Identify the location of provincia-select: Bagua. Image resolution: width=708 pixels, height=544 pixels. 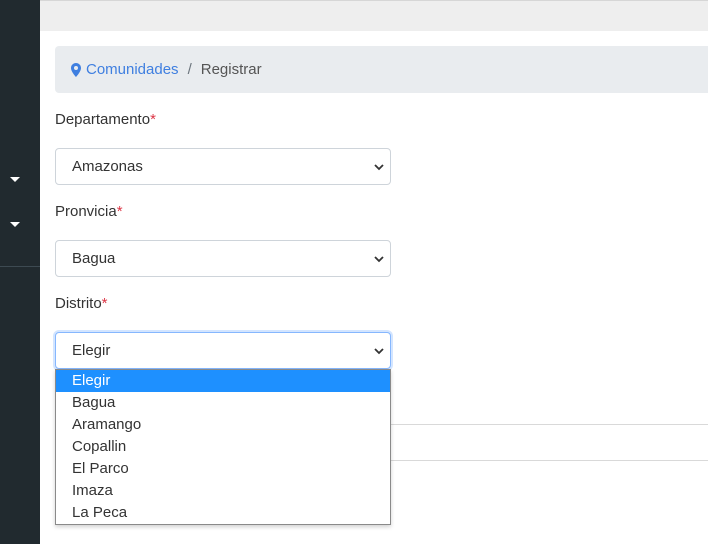
(223, 258).